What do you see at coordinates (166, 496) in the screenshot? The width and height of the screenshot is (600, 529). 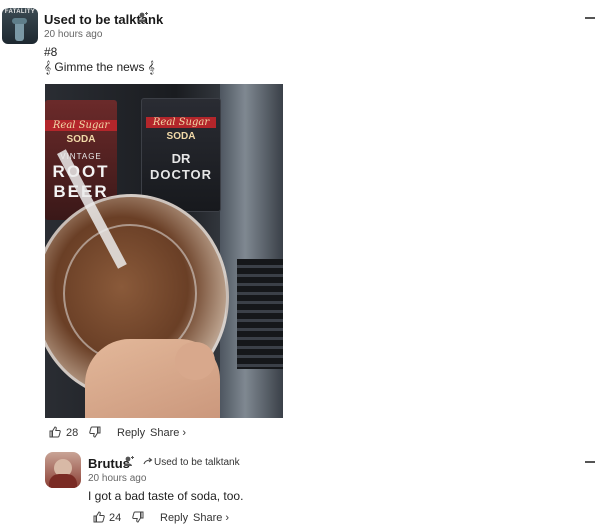 I see `reply-text: I got a bad taste of soda, too.` at bounding box center [166, 496].